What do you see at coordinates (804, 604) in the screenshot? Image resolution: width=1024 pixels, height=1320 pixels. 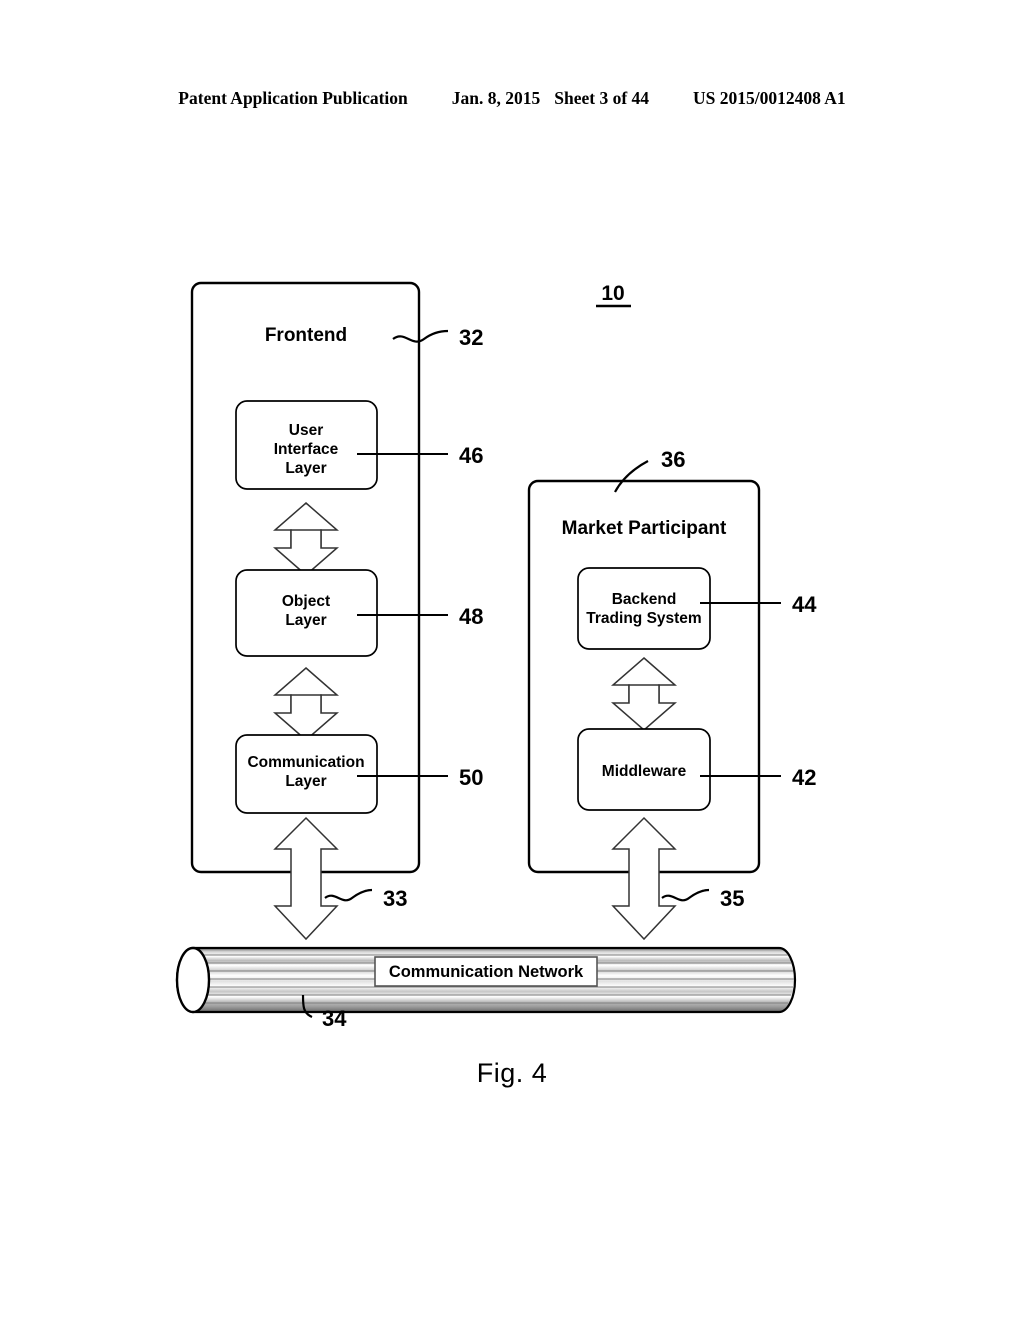 I see `backend-trading-system-ref-label: 44` at bounding box center [804, 604].